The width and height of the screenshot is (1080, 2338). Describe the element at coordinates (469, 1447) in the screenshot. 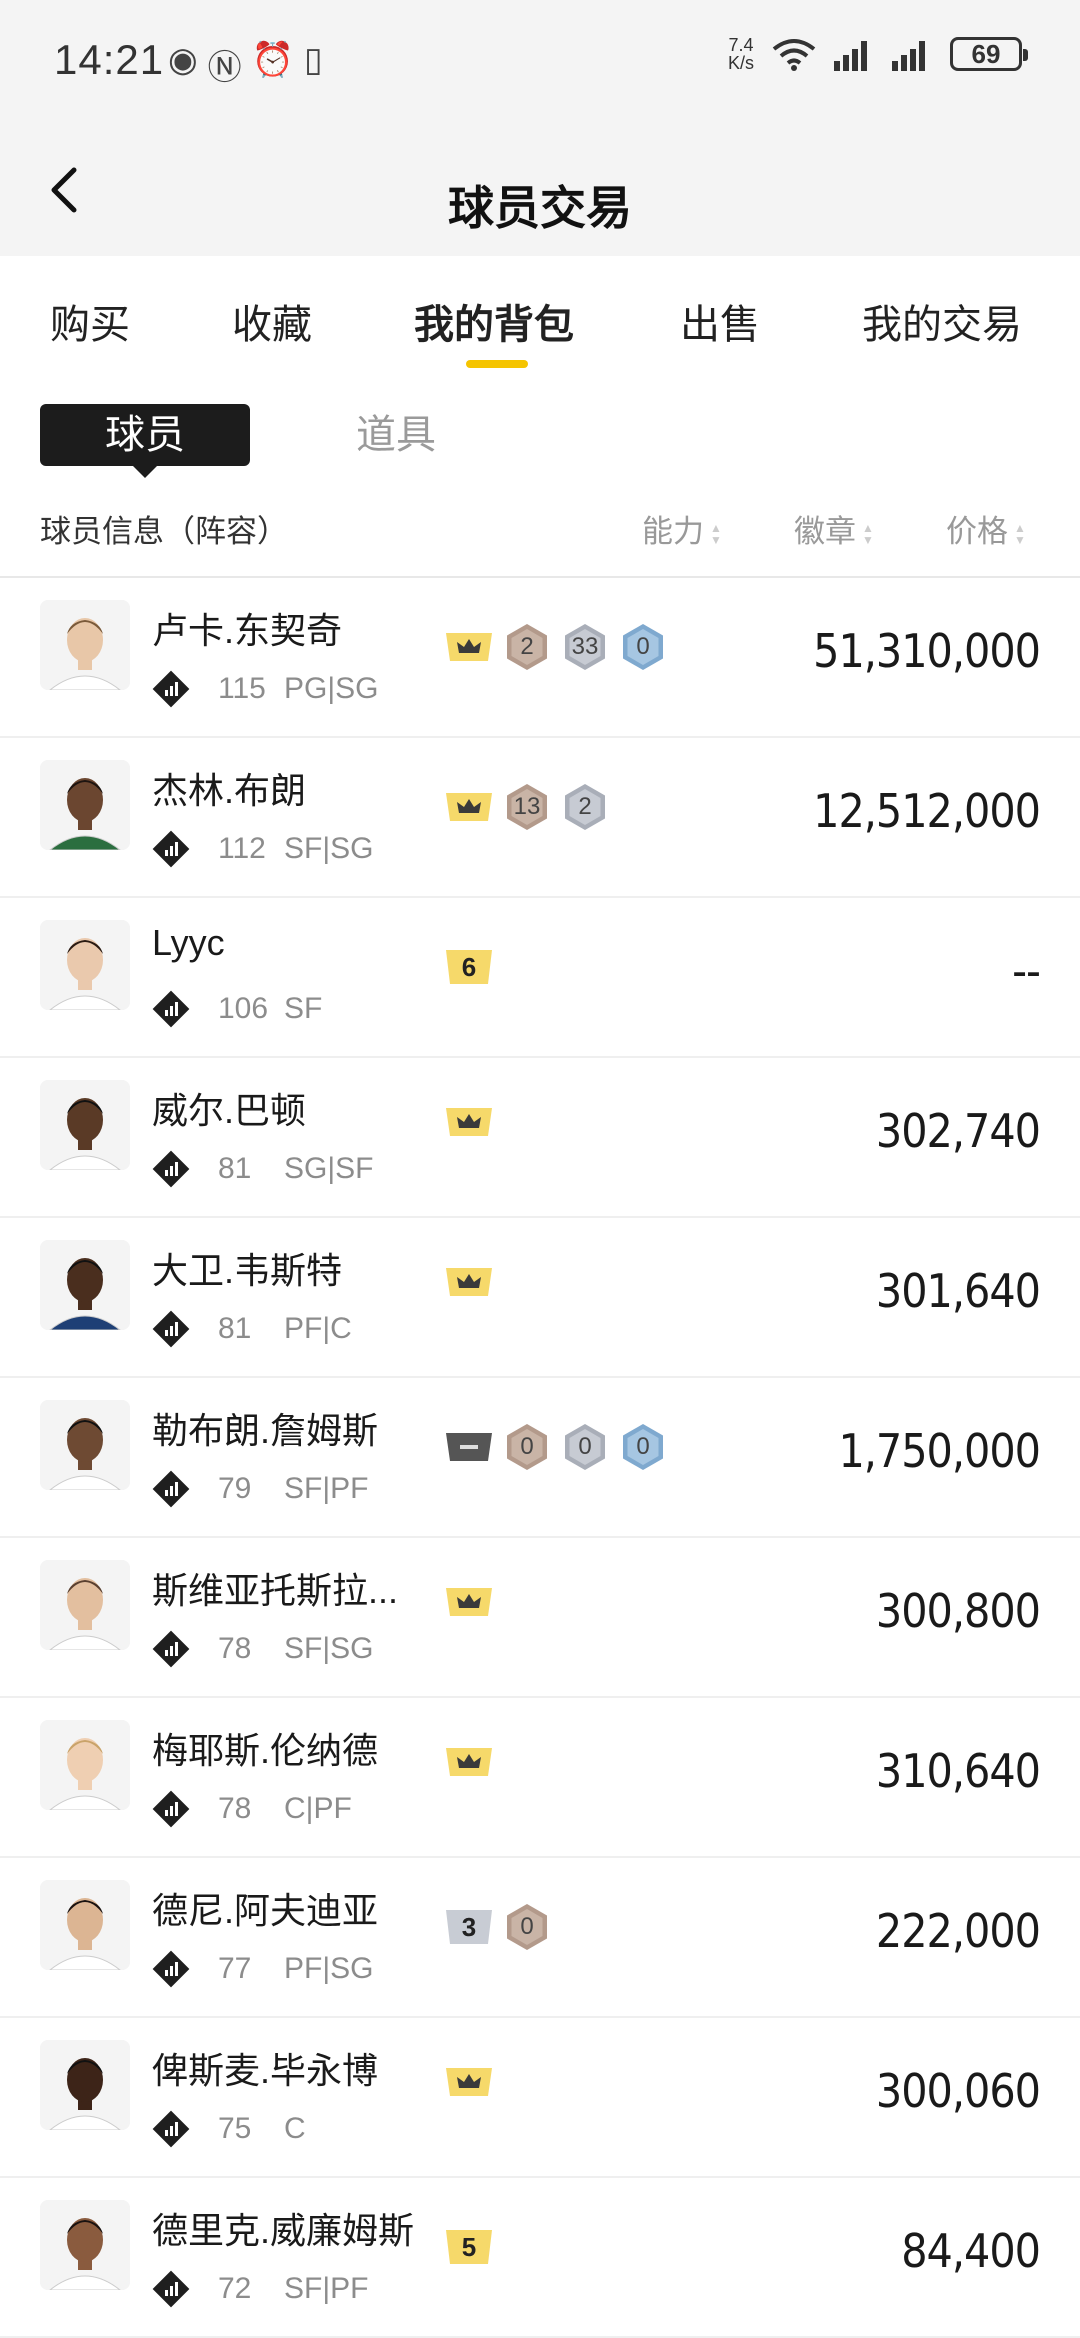

I see `rank-bar-badge-icon` at that location.